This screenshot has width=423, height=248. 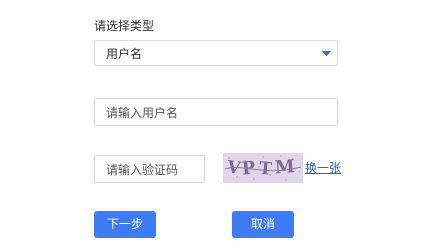 What do you see at coordinates (124, 54) in the screenshot?
I see `type-select-value: 用户名` at bounding box center [124, 54].